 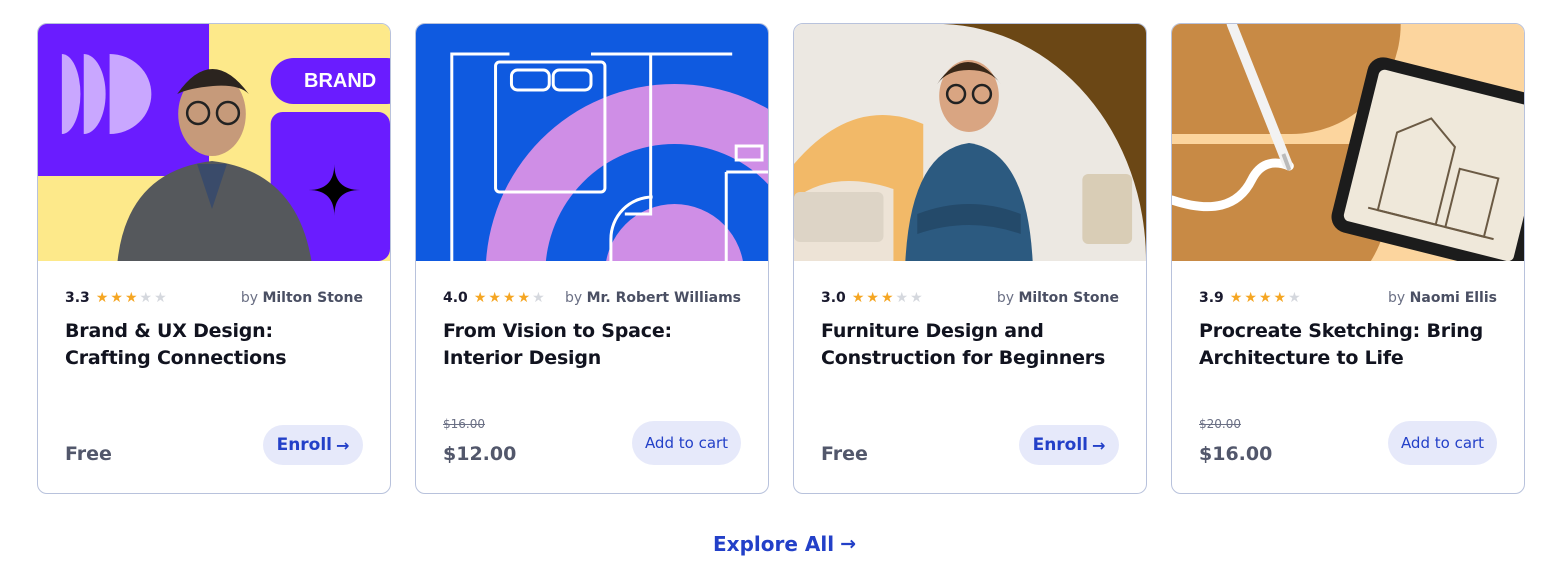 I want to click on rating-value: 3.9, so click(x=1211, y=298).